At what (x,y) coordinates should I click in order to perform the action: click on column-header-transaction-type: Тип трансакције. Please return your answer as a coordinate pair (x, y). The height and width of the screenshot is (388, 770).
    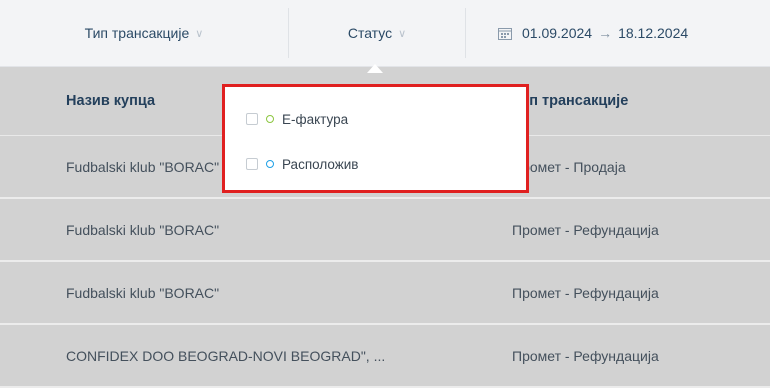
    Looking at the image, I should click on (570, 101).